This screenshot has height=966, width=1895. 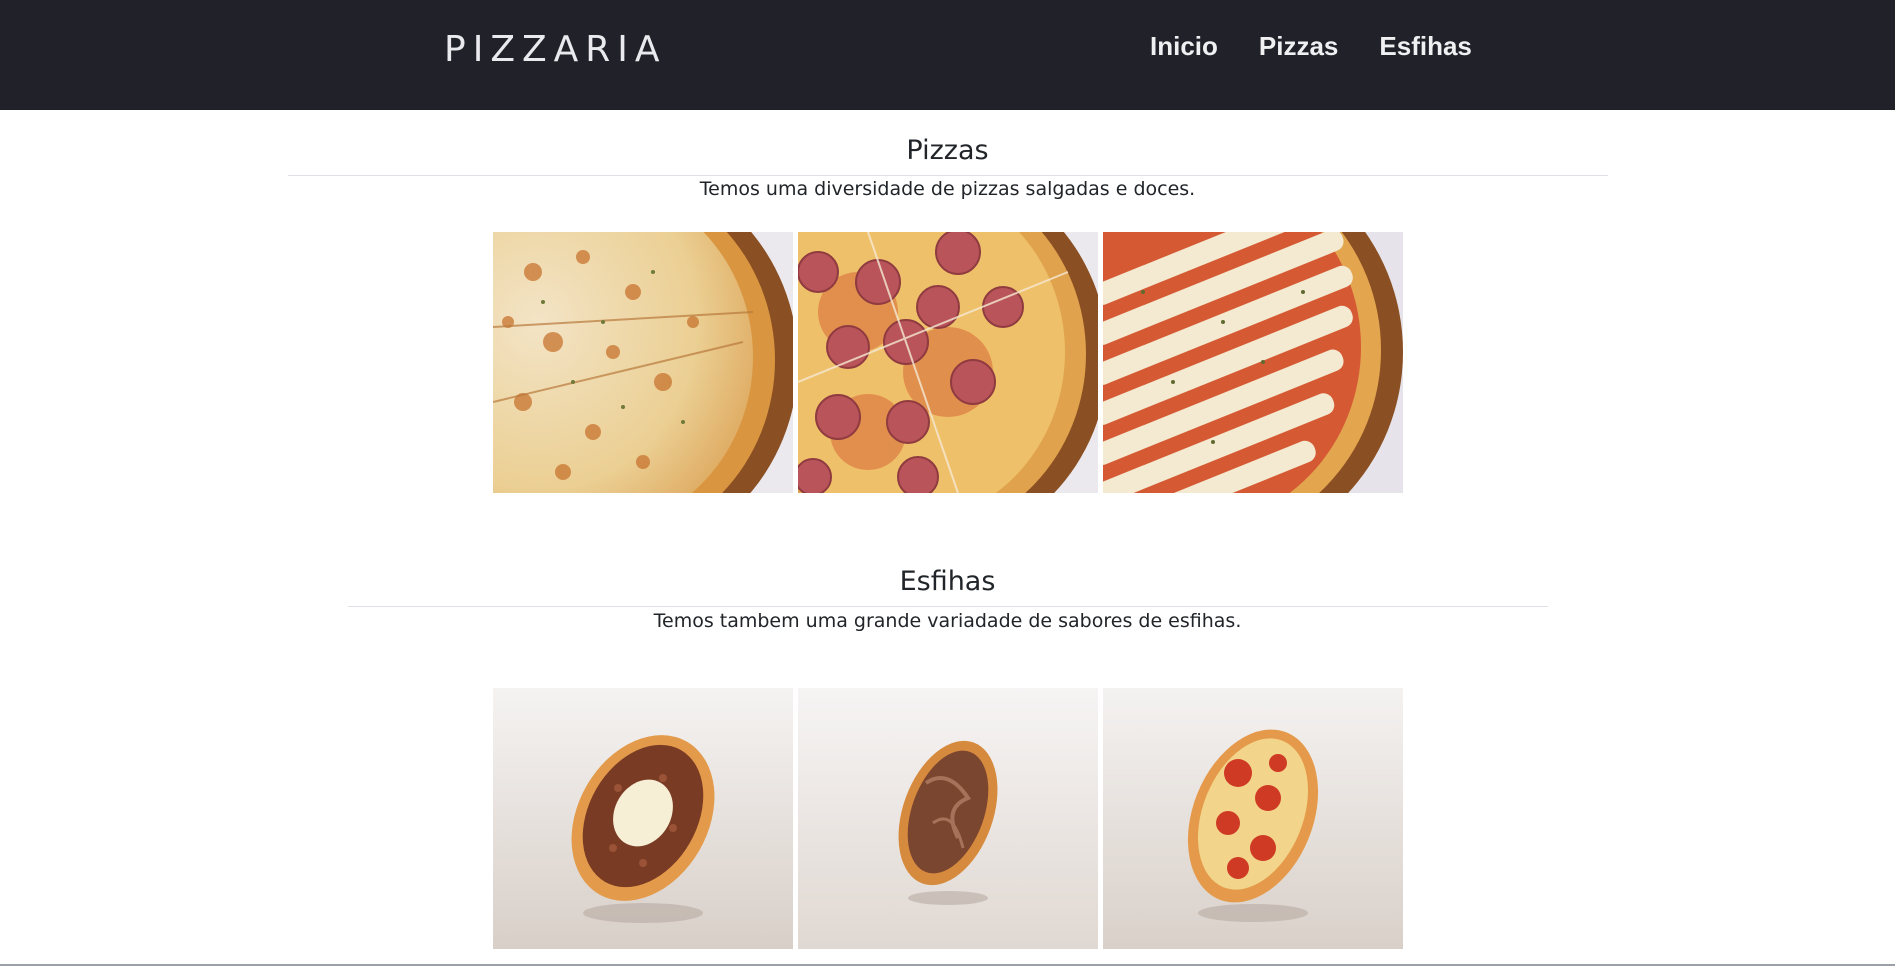 What do you see at coordinates (1253, 362) in the screenshot?
I see `pizza-mussarela-image` at bounding box center [1253, 362].